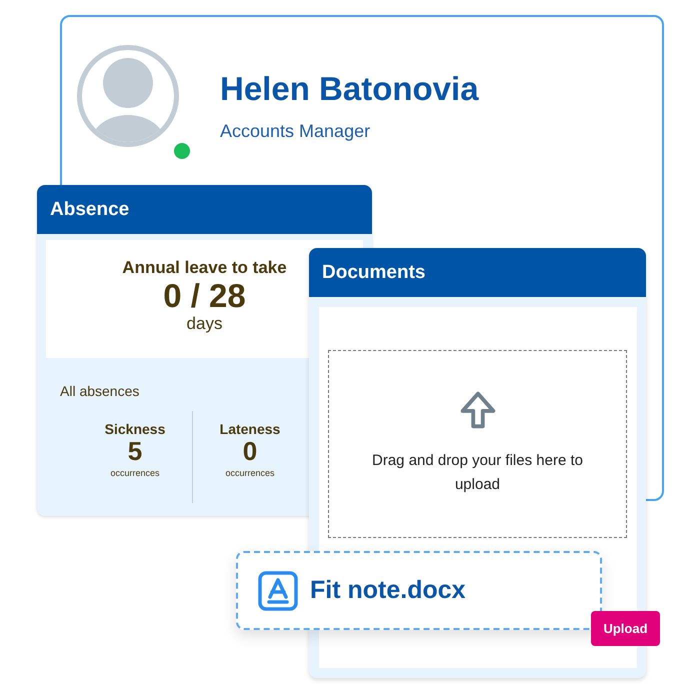  Describe the element at coordinates (250, 429) in the screenshot. I see `stat-label: Lateness` at that location.